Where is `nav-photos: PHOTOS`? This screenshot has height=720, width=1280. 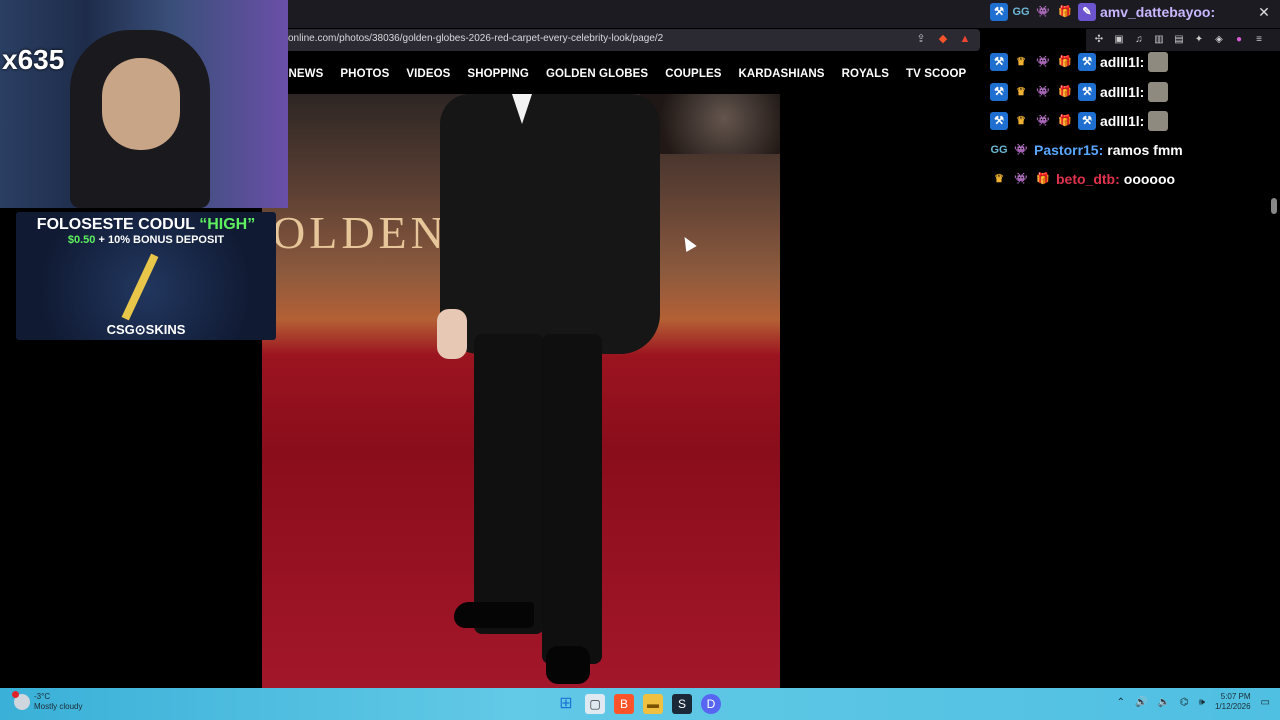
nav-photos: PHOTOS is located at coordinates (365, 74).